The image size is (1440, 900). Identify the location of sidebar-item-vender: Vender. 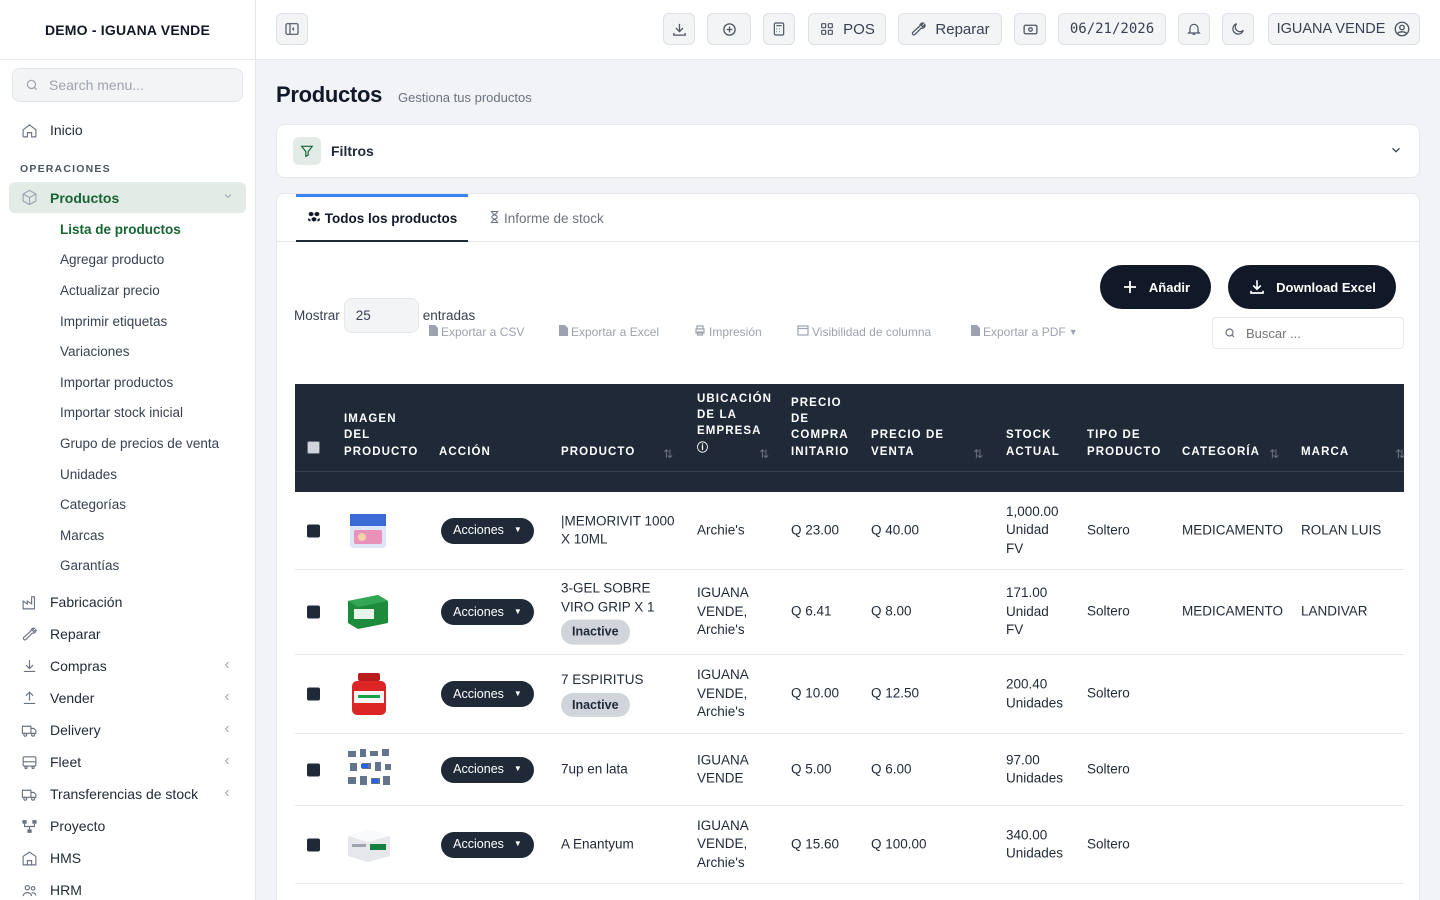
(127, 698).